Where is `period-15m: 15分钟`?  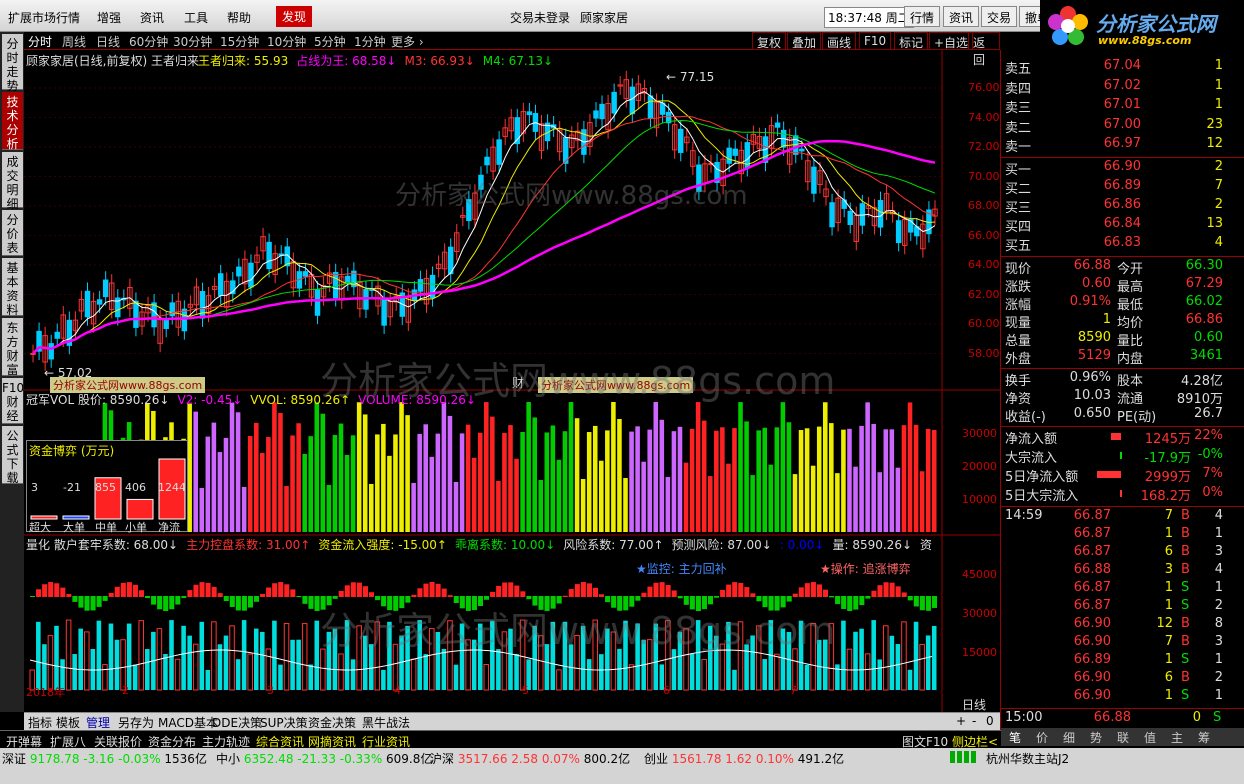
period-15m: 15分钟 is located at coordinates (239, 41).